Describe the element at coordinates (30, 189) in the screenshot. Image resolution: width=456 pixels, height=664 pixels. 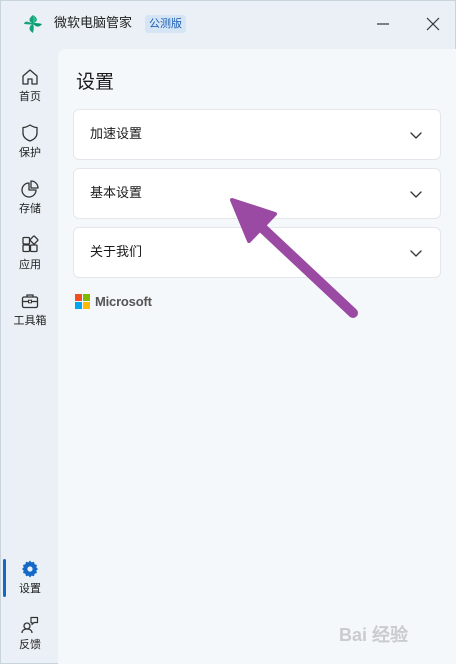
I see `pie-chart-icon` at that location.